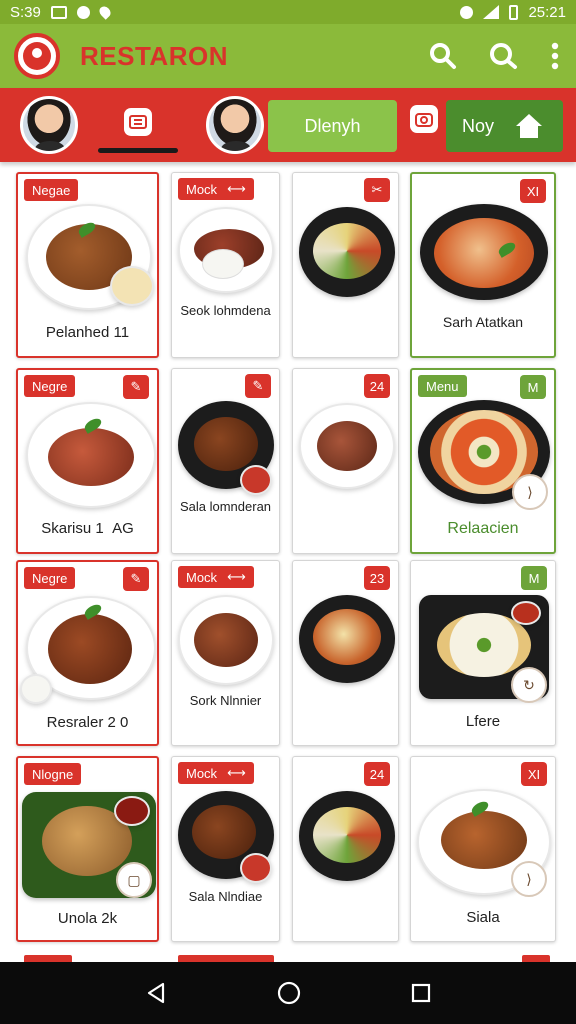 This screenshot has height=1024, width=576. What do you see at coordinates (491, 12) in the screenshot?
I see `signal-icon` at bounding box center [491, 12].